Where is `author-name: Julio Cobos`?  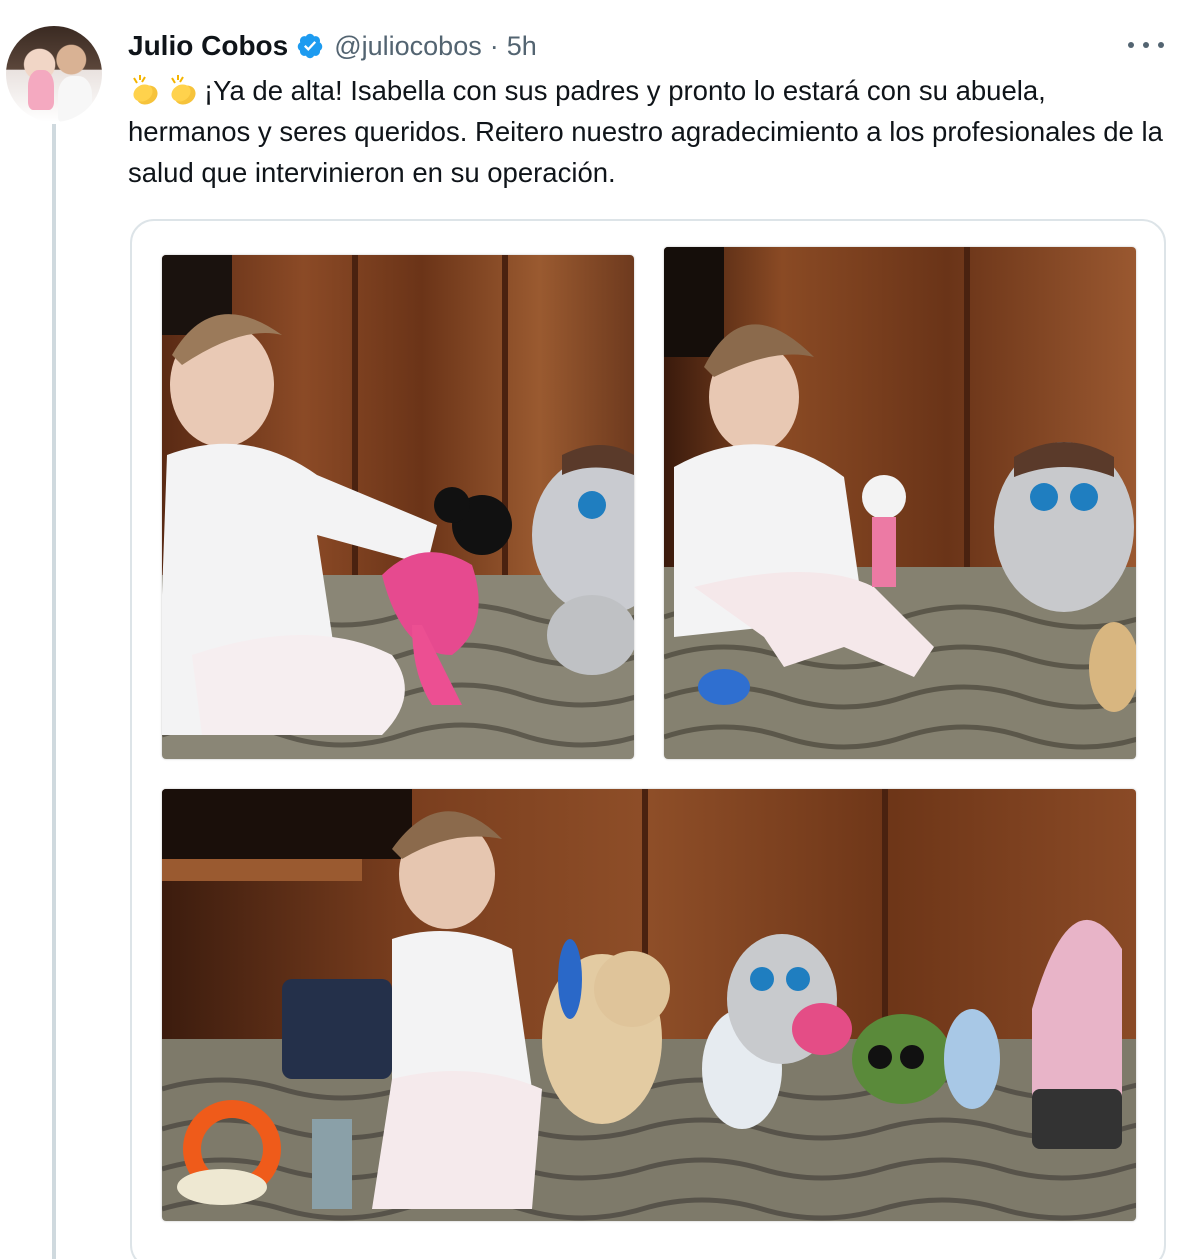
author-name: Julio Cobos is located at coordinates (208, 46).